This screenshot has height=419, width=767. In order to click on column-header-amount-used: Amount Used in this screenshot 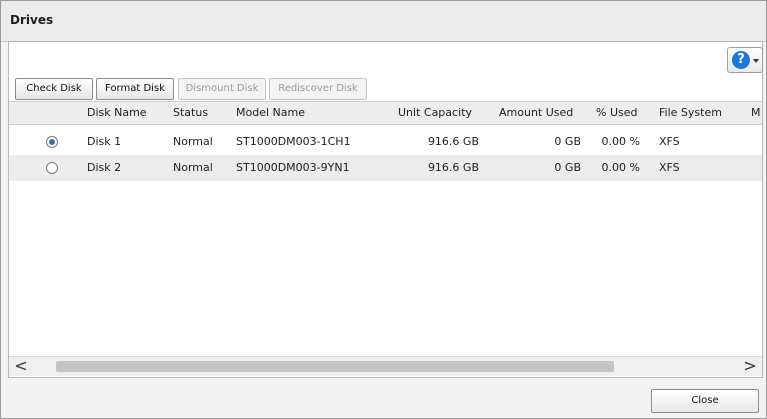, I will do `click(536, 112)`.